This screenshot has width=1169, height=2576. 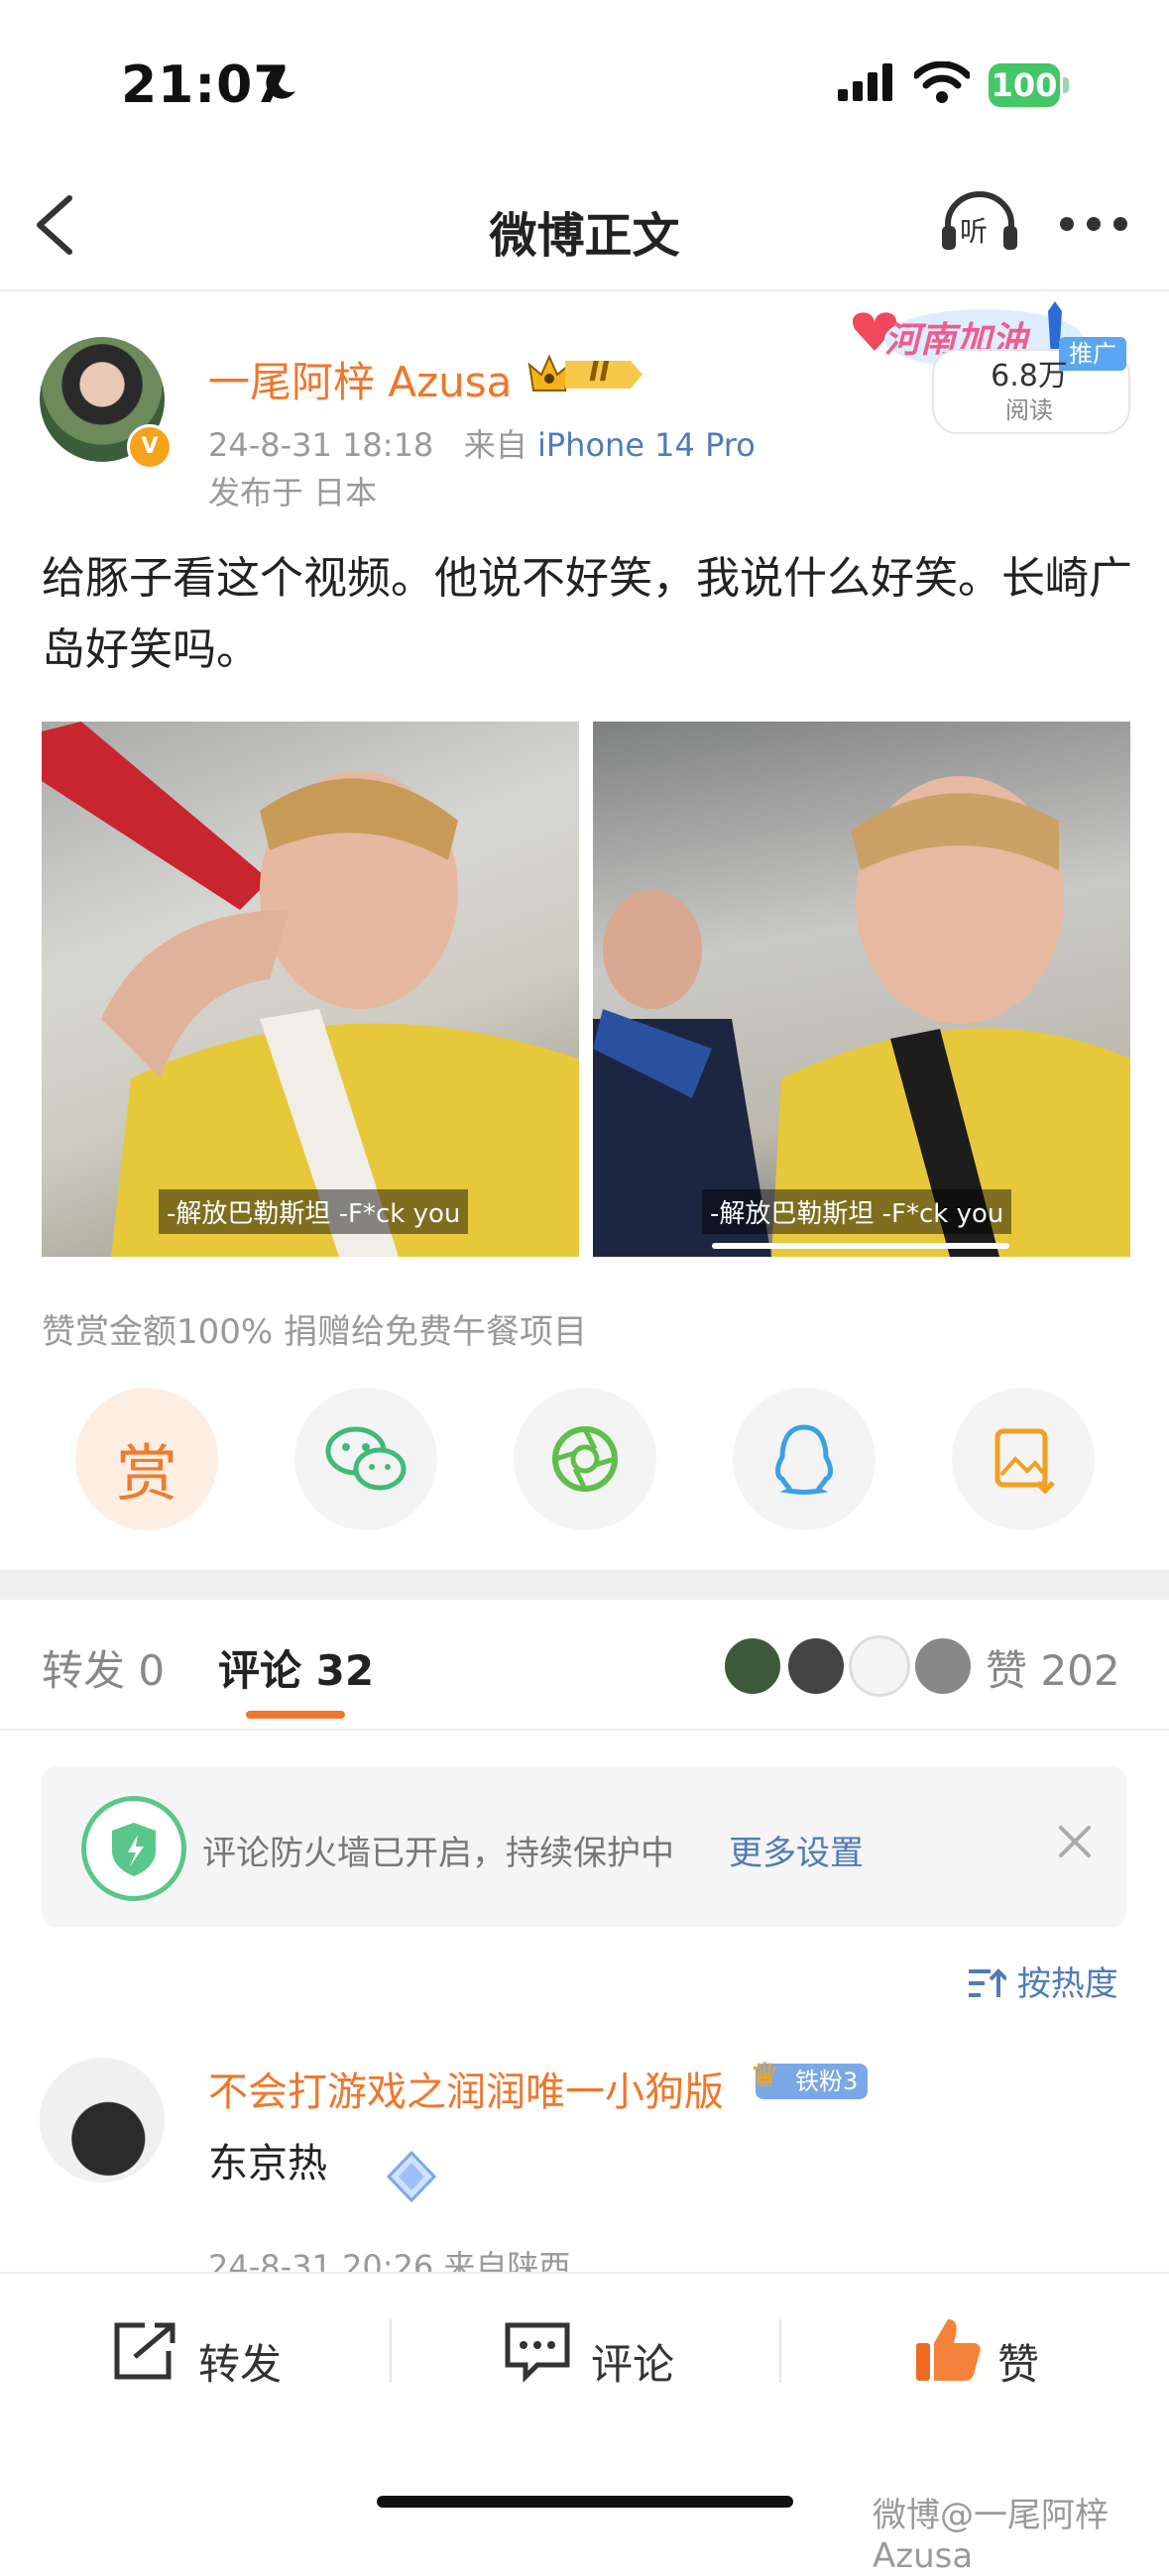 I want to click on tab-comment: 评论 32, so click(x=296, y=1667).